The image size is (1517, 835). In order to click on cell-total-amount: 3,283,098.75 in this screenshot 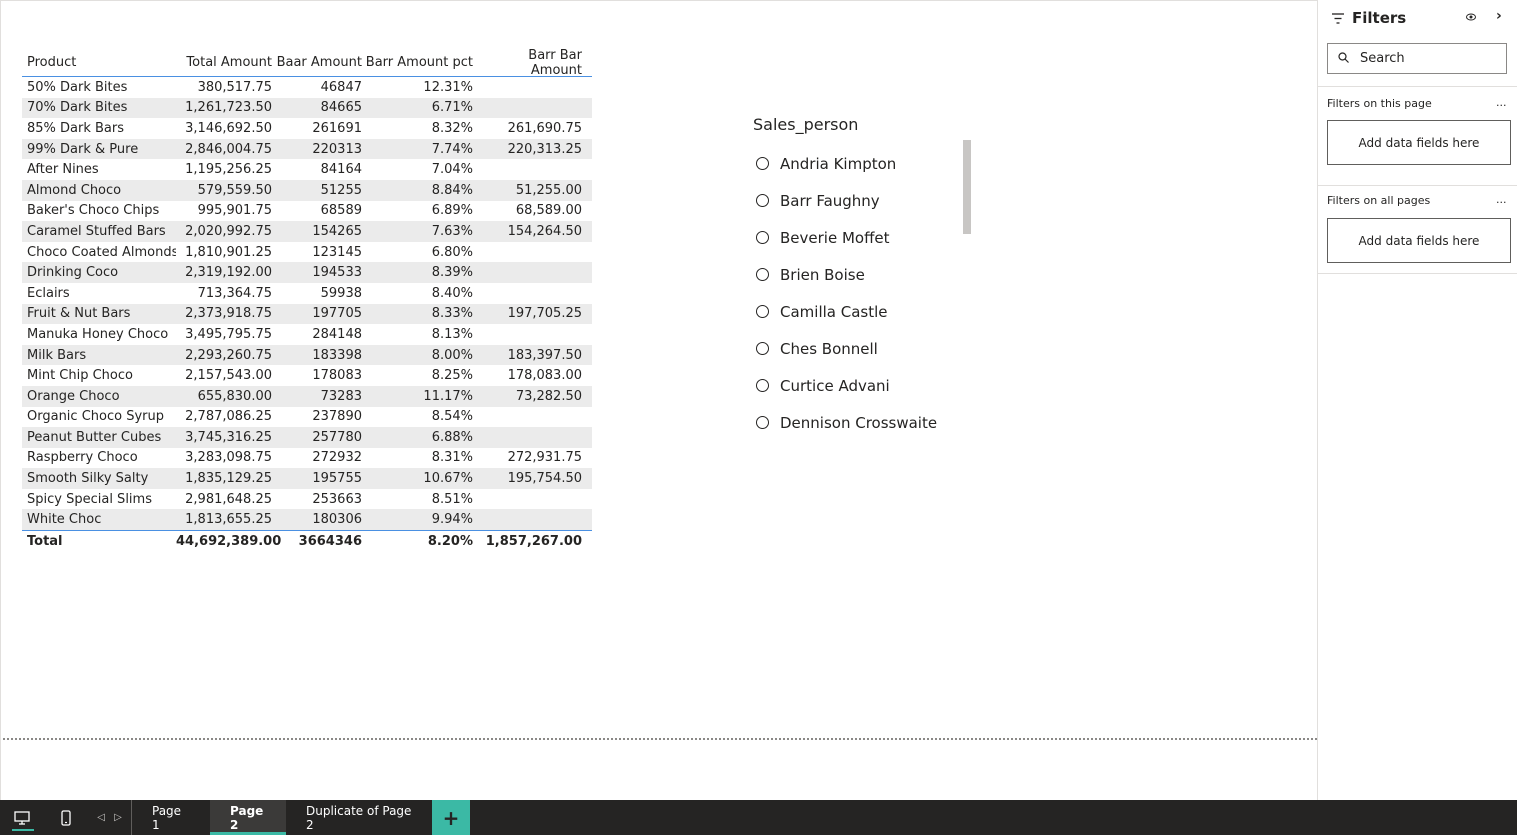, I will do `click(228, 458)`.